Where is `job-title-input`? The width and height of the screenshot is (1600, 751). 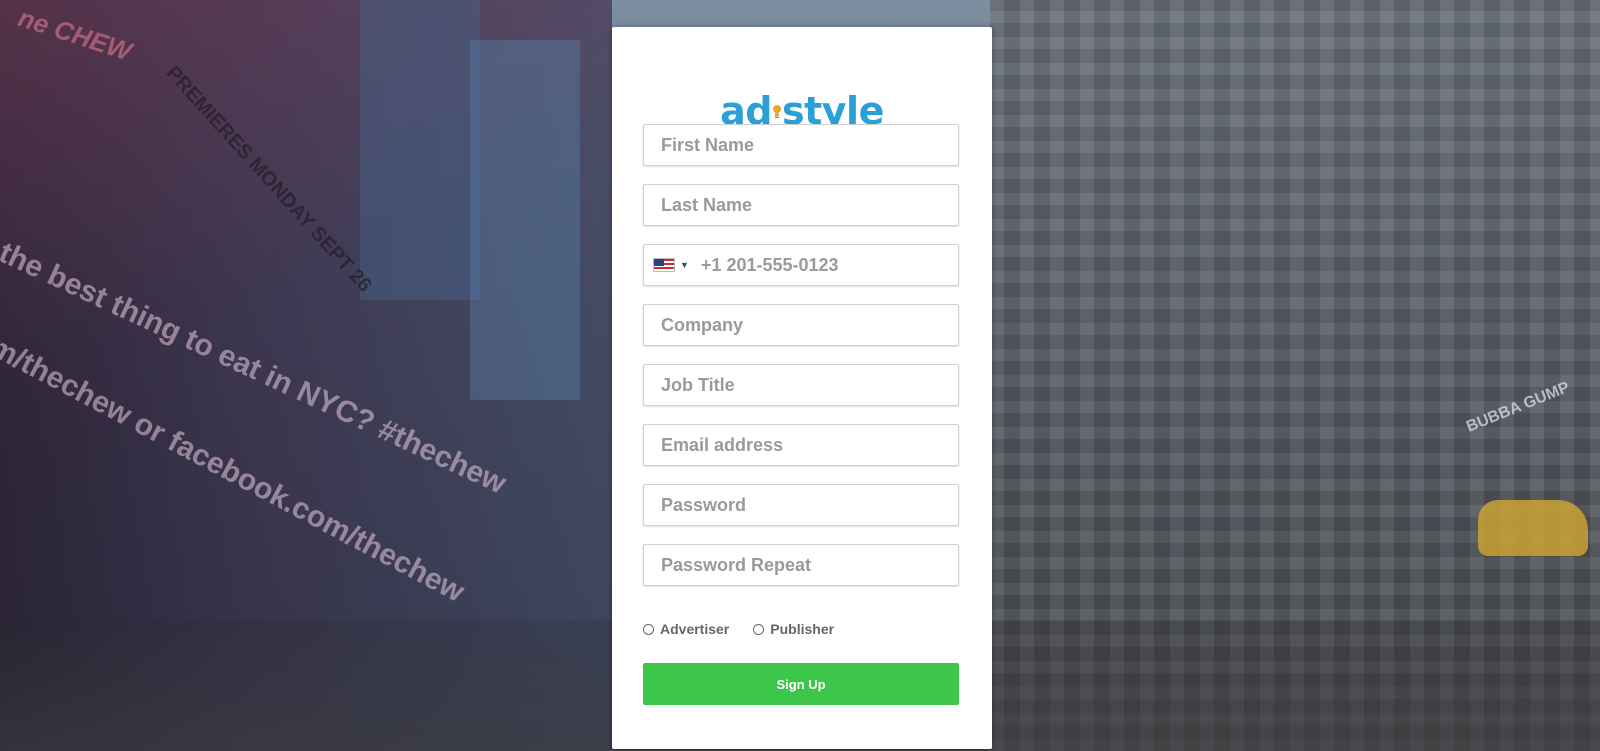 job-title-input is located at coordinates (801, 385).